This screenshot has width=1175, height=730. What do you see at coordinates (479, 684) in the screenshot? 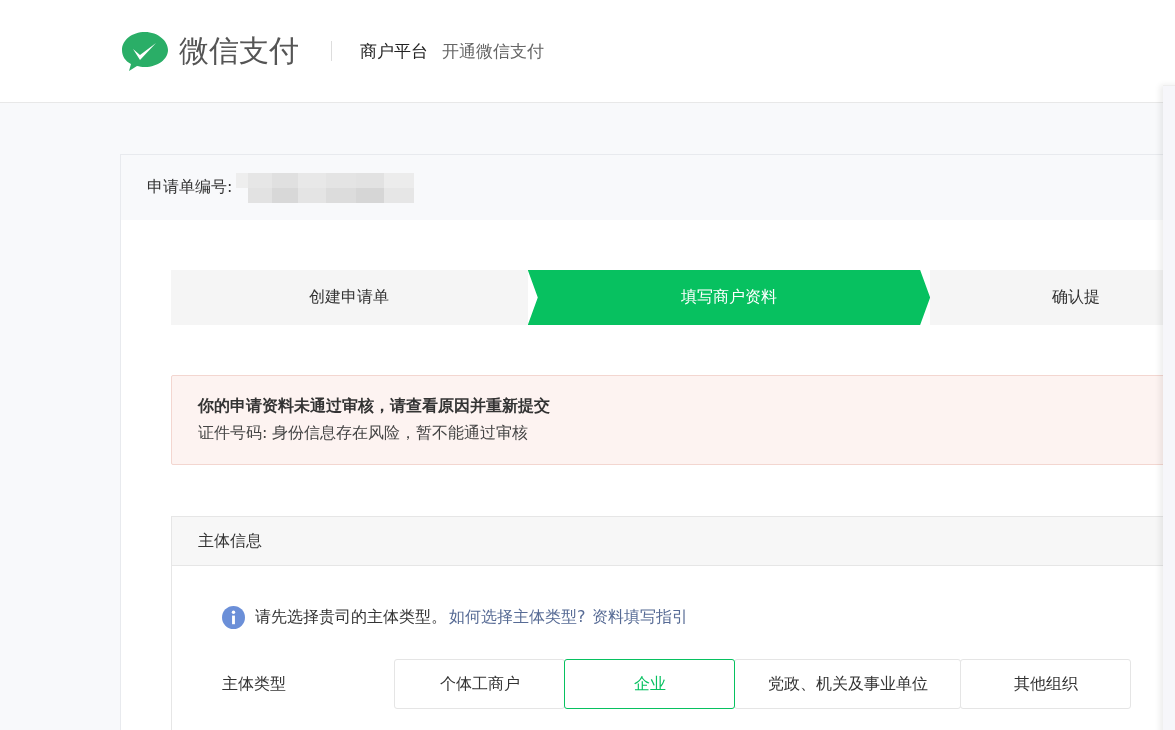
I see `type-option: 个体工商户` at bounding box center [479, 684].